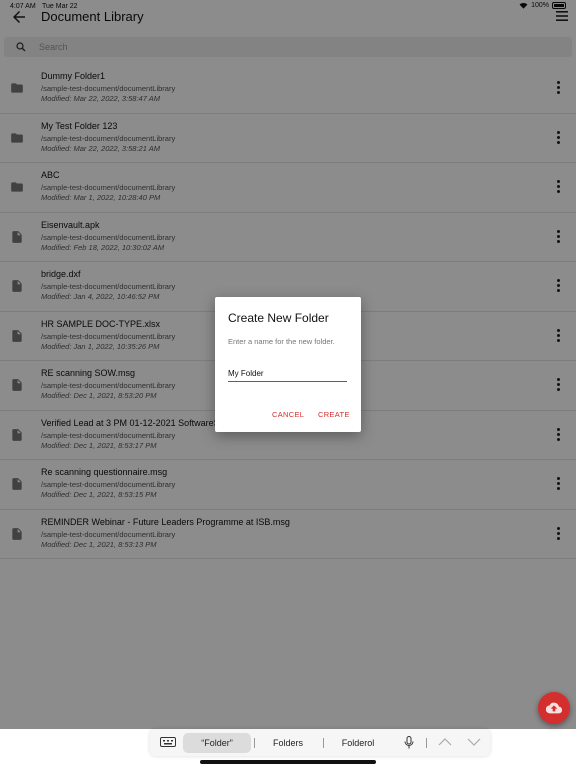  Describe the element at coordinates (445, 742) in the screenshot. I see `chevron-up-icon` at that location.